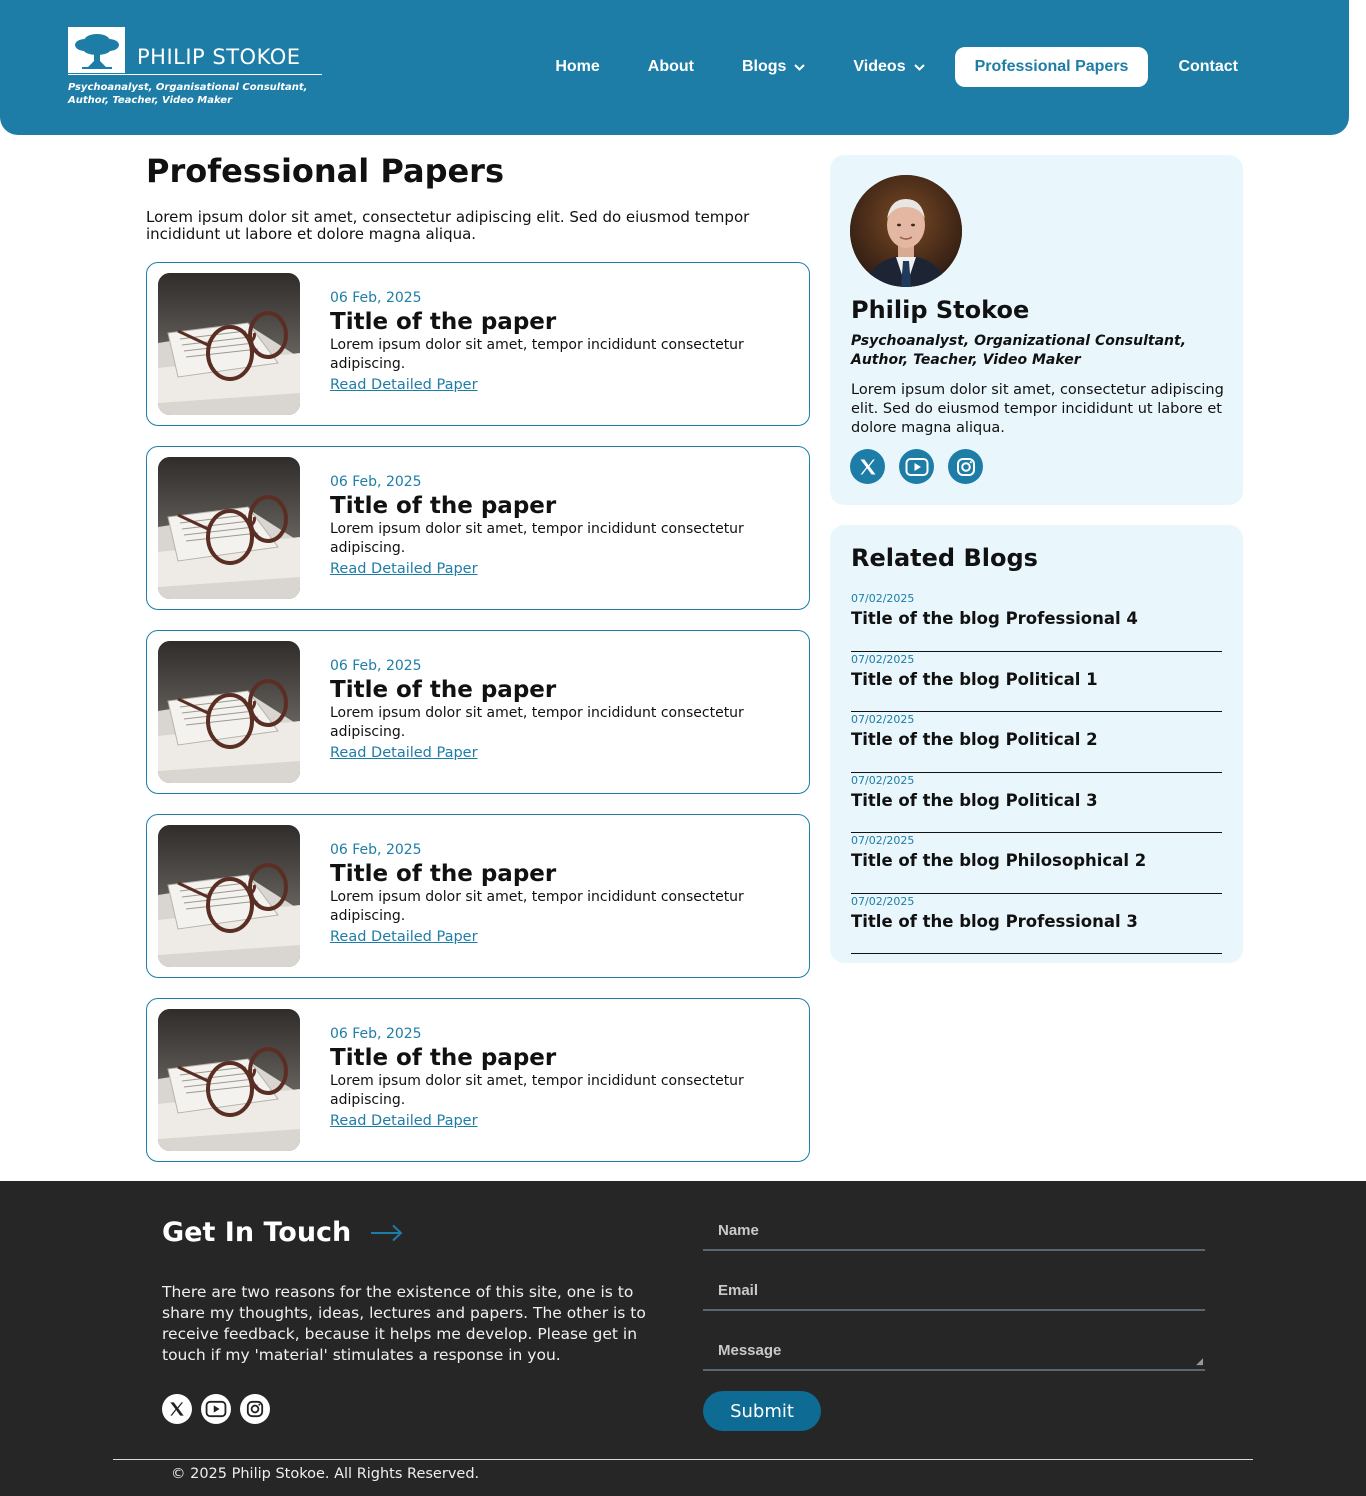  Describe the element at coordinates (683, 1459) in the screenshot. I see `footer-divider` at that location.